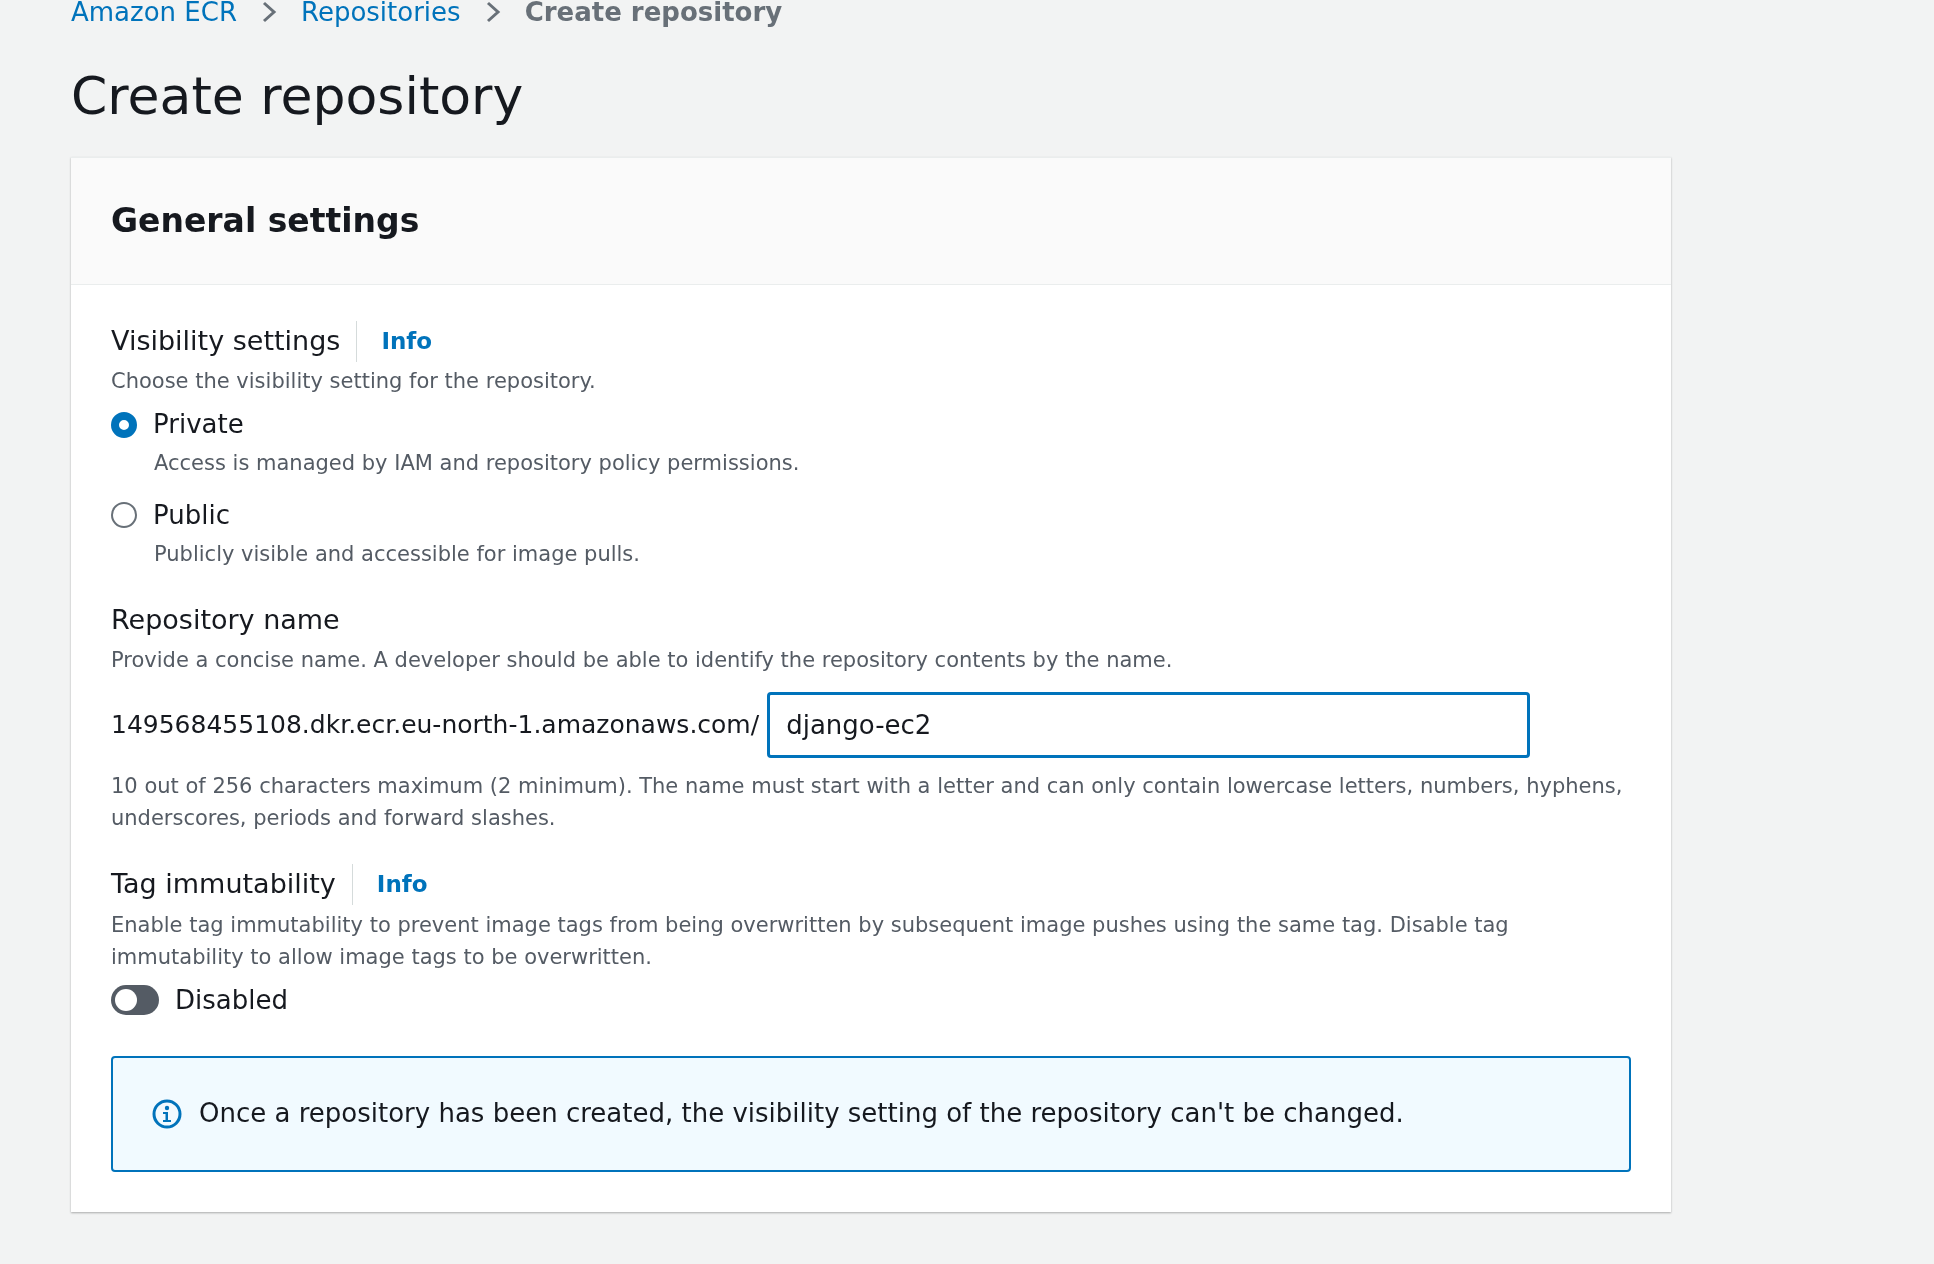  I want to click on field-description: Provide a concise name. A developer should be able to identify the repository contents by the name., so click(642, 660).